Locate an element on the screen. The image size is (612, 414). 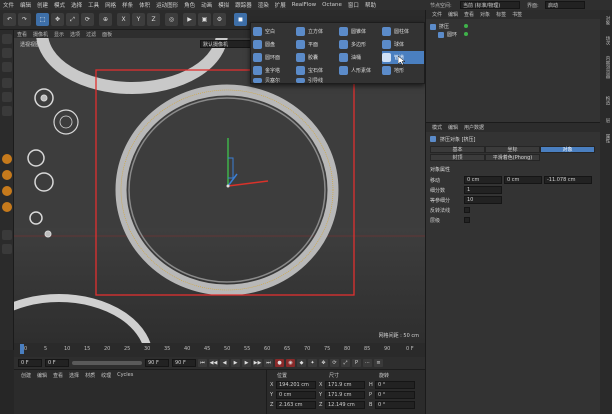
menu-window: 窗口 is located at coordinates (353, 5).